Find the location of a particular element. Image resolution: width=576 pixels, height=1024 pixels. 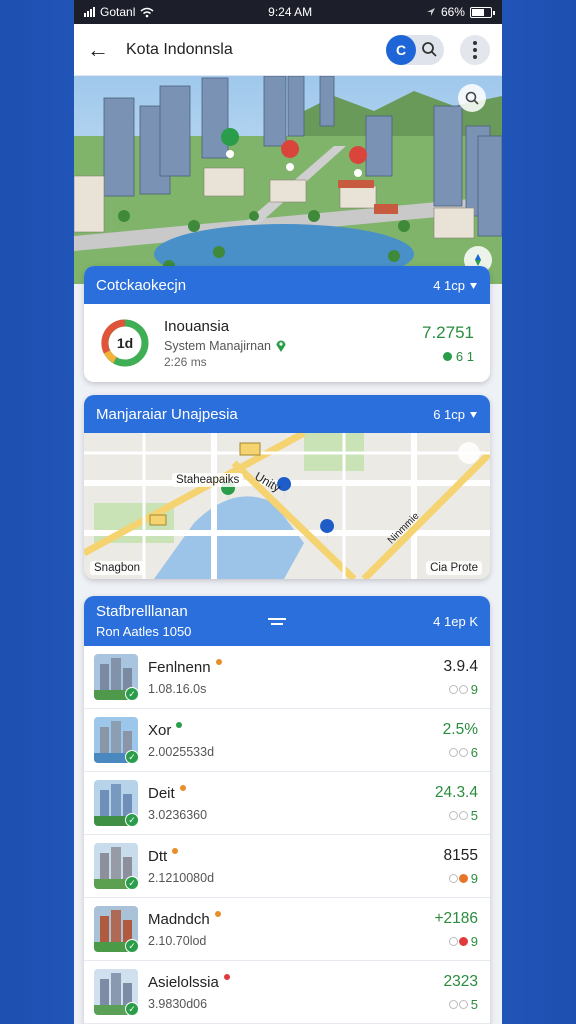

map-card-meta: 6 1cp is located at coordinates (449, 414).